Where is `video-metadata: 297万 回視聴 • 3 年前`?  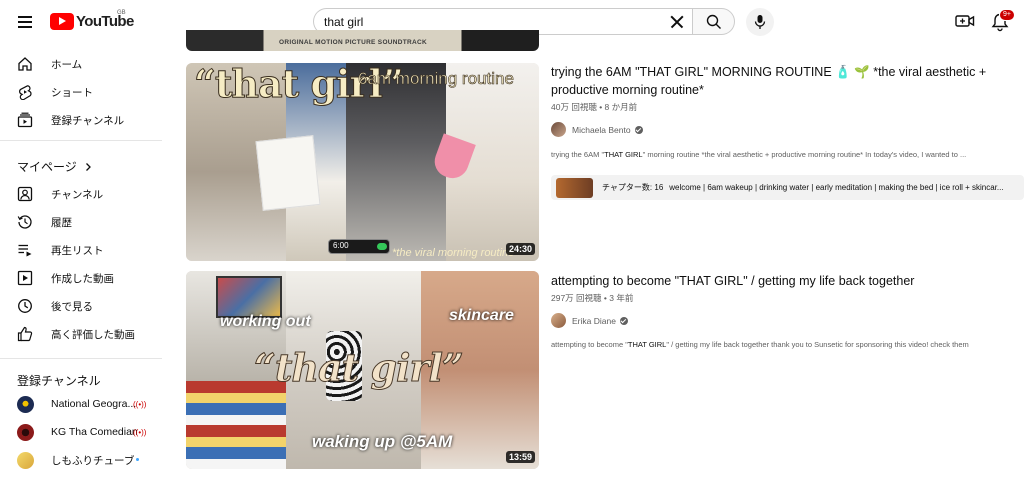
video-metadata: 297万 回視聴 • 3 年前 is located at coordinates (592, 298).